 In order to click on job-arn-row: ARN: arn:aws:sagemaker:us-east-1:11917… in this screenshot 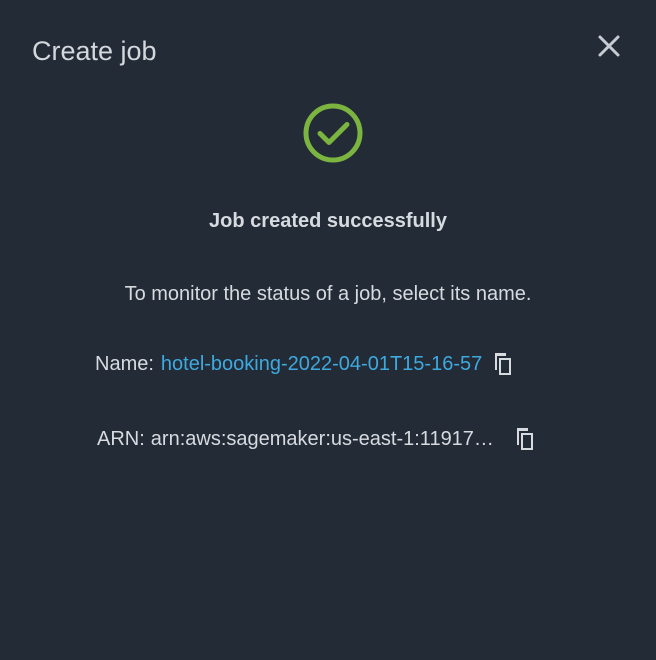, I will do `click(317, 439)`.